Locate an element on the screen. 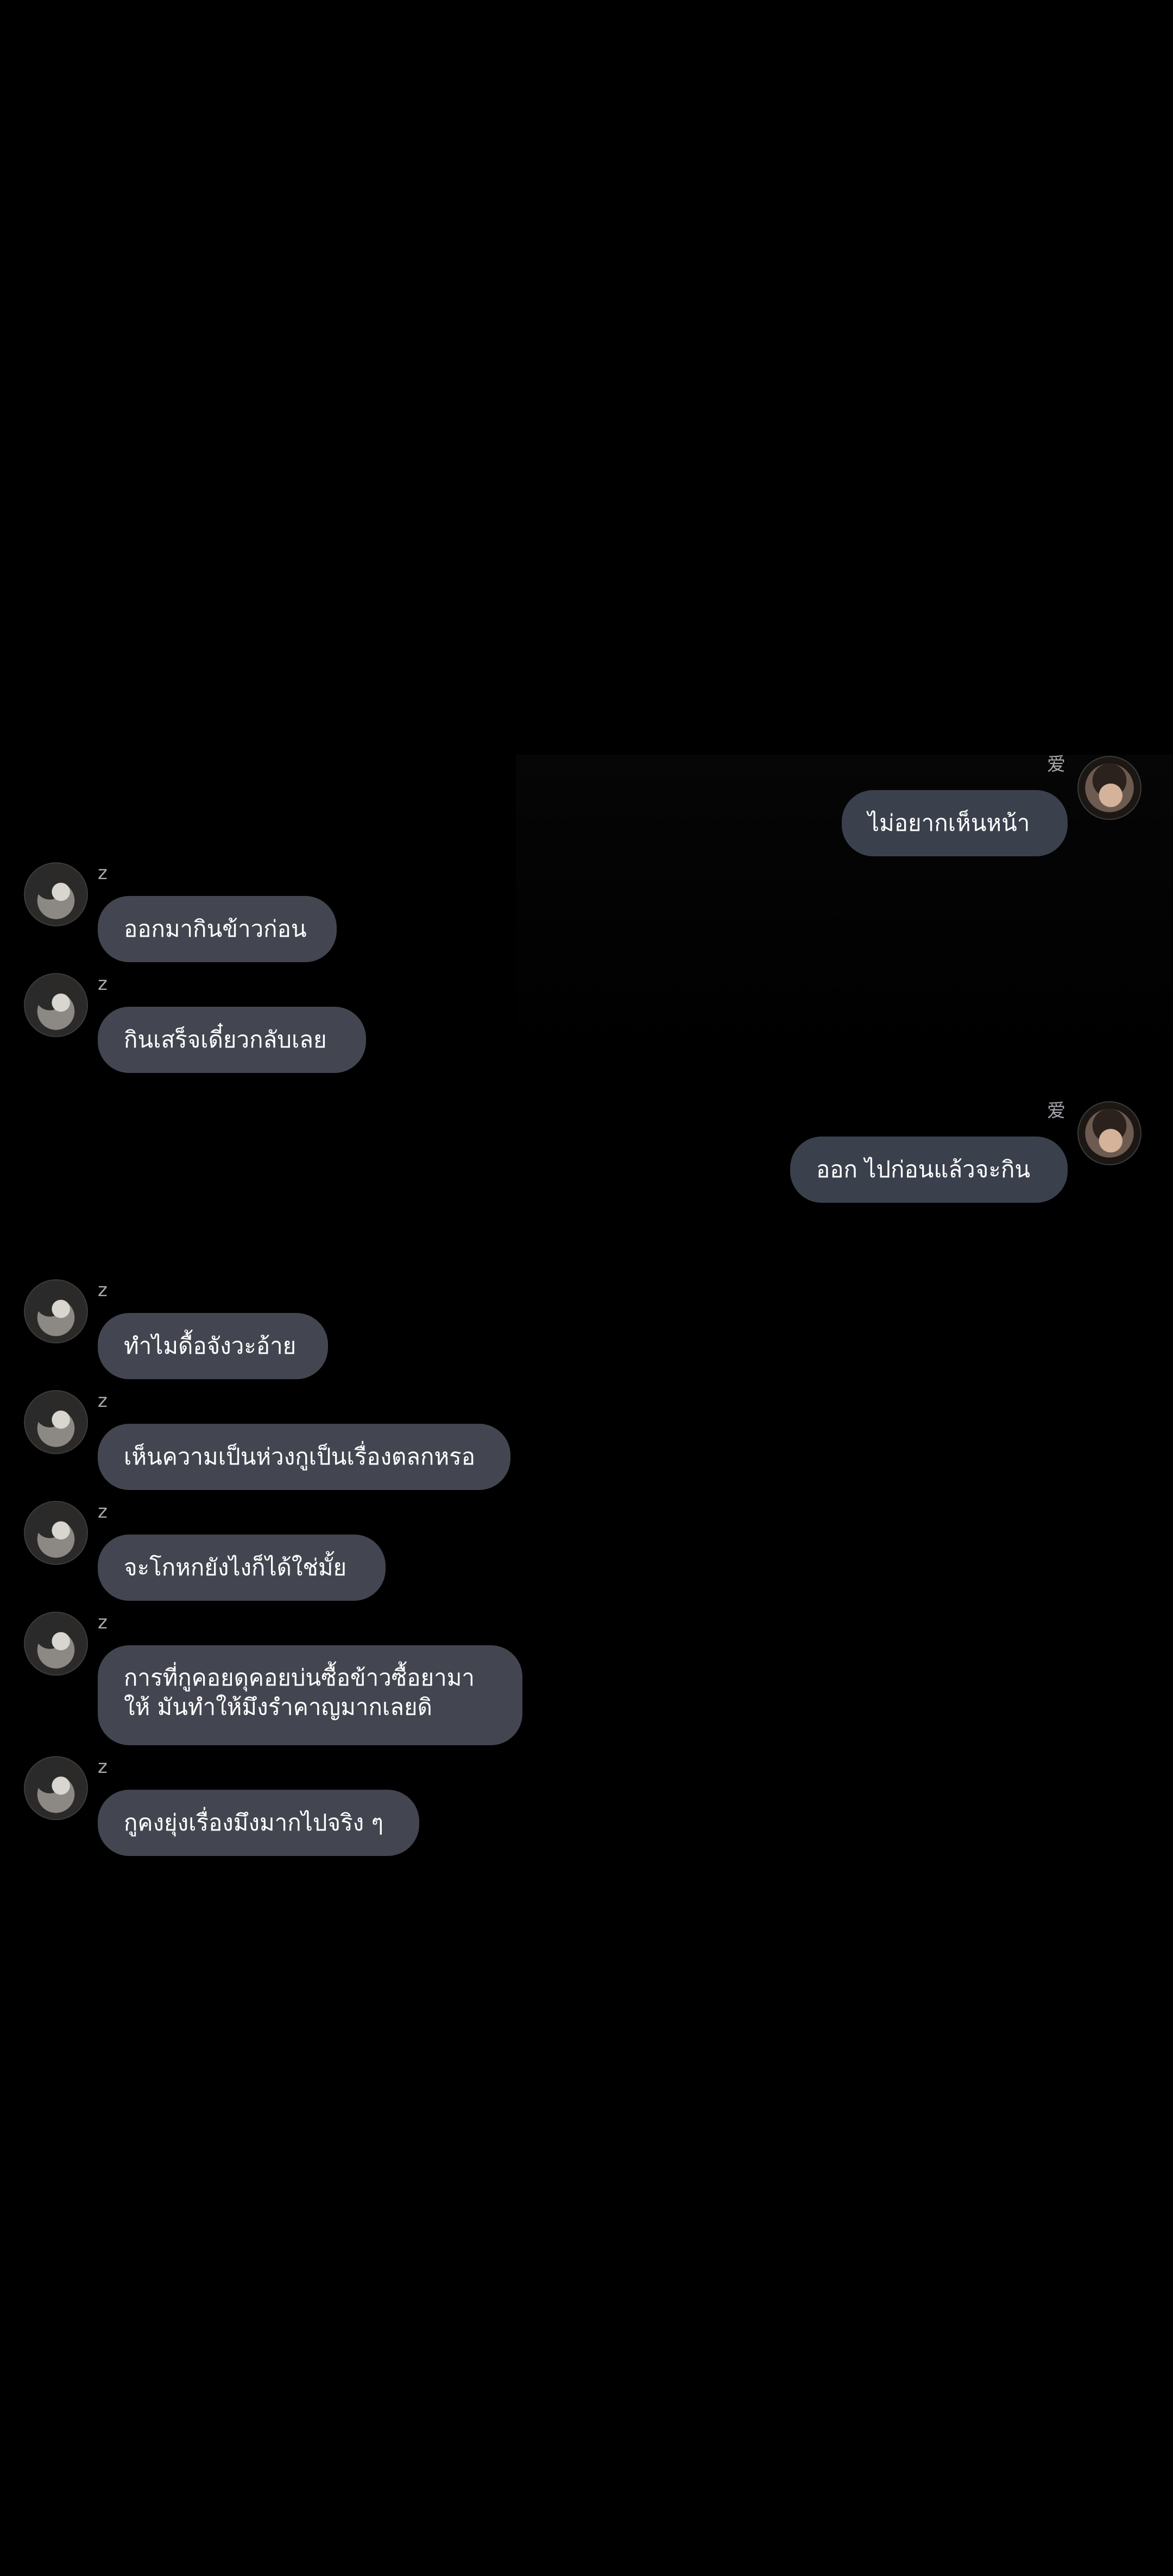  message-text: ออกมากินข้าวก่อน is located at coordinates (215, 929).